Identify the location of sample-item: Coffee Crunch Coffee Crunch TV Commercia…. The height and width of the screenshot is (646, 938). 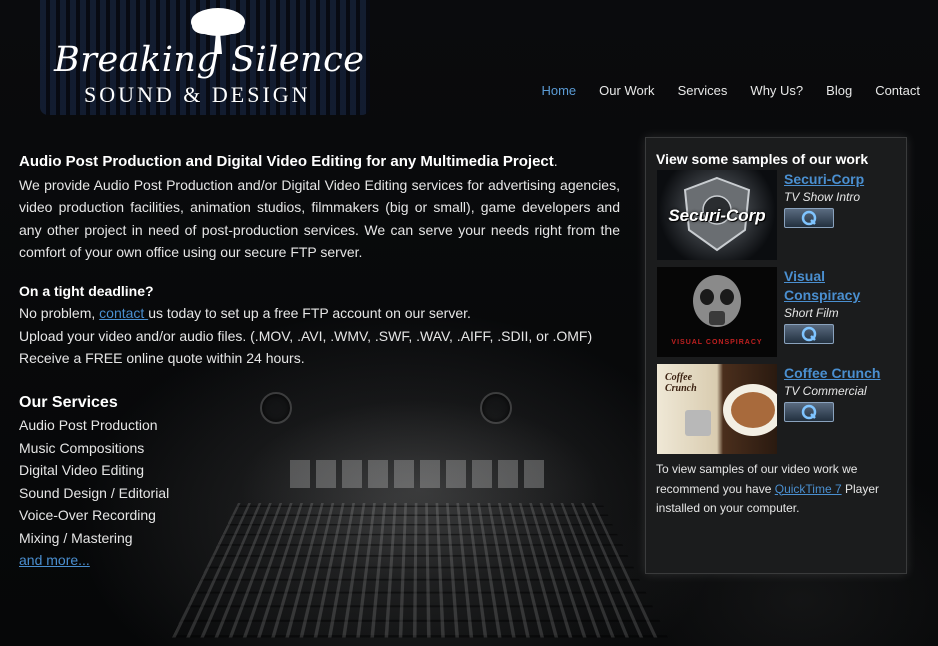
(777, 409).